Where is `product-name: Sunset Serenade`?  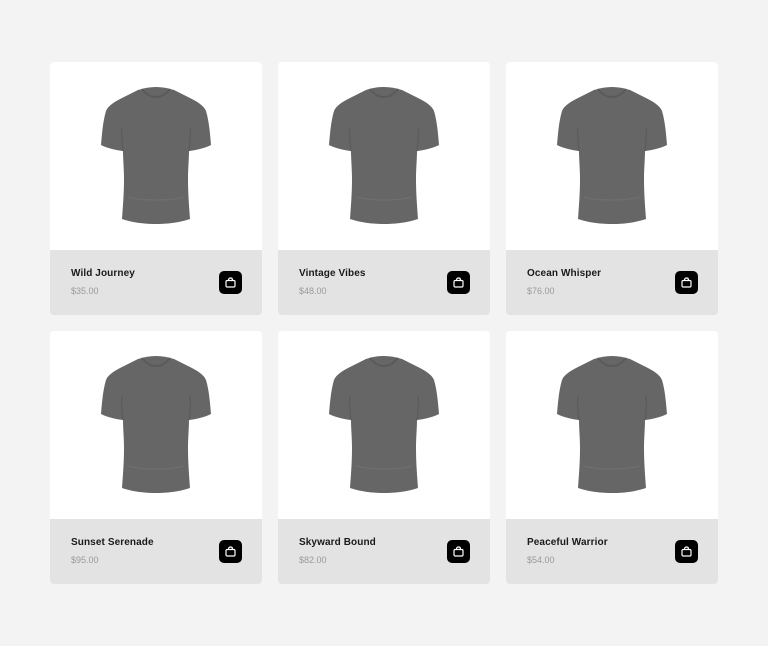 product-name: Sunset Serenade is located at coordinates (112, 542).